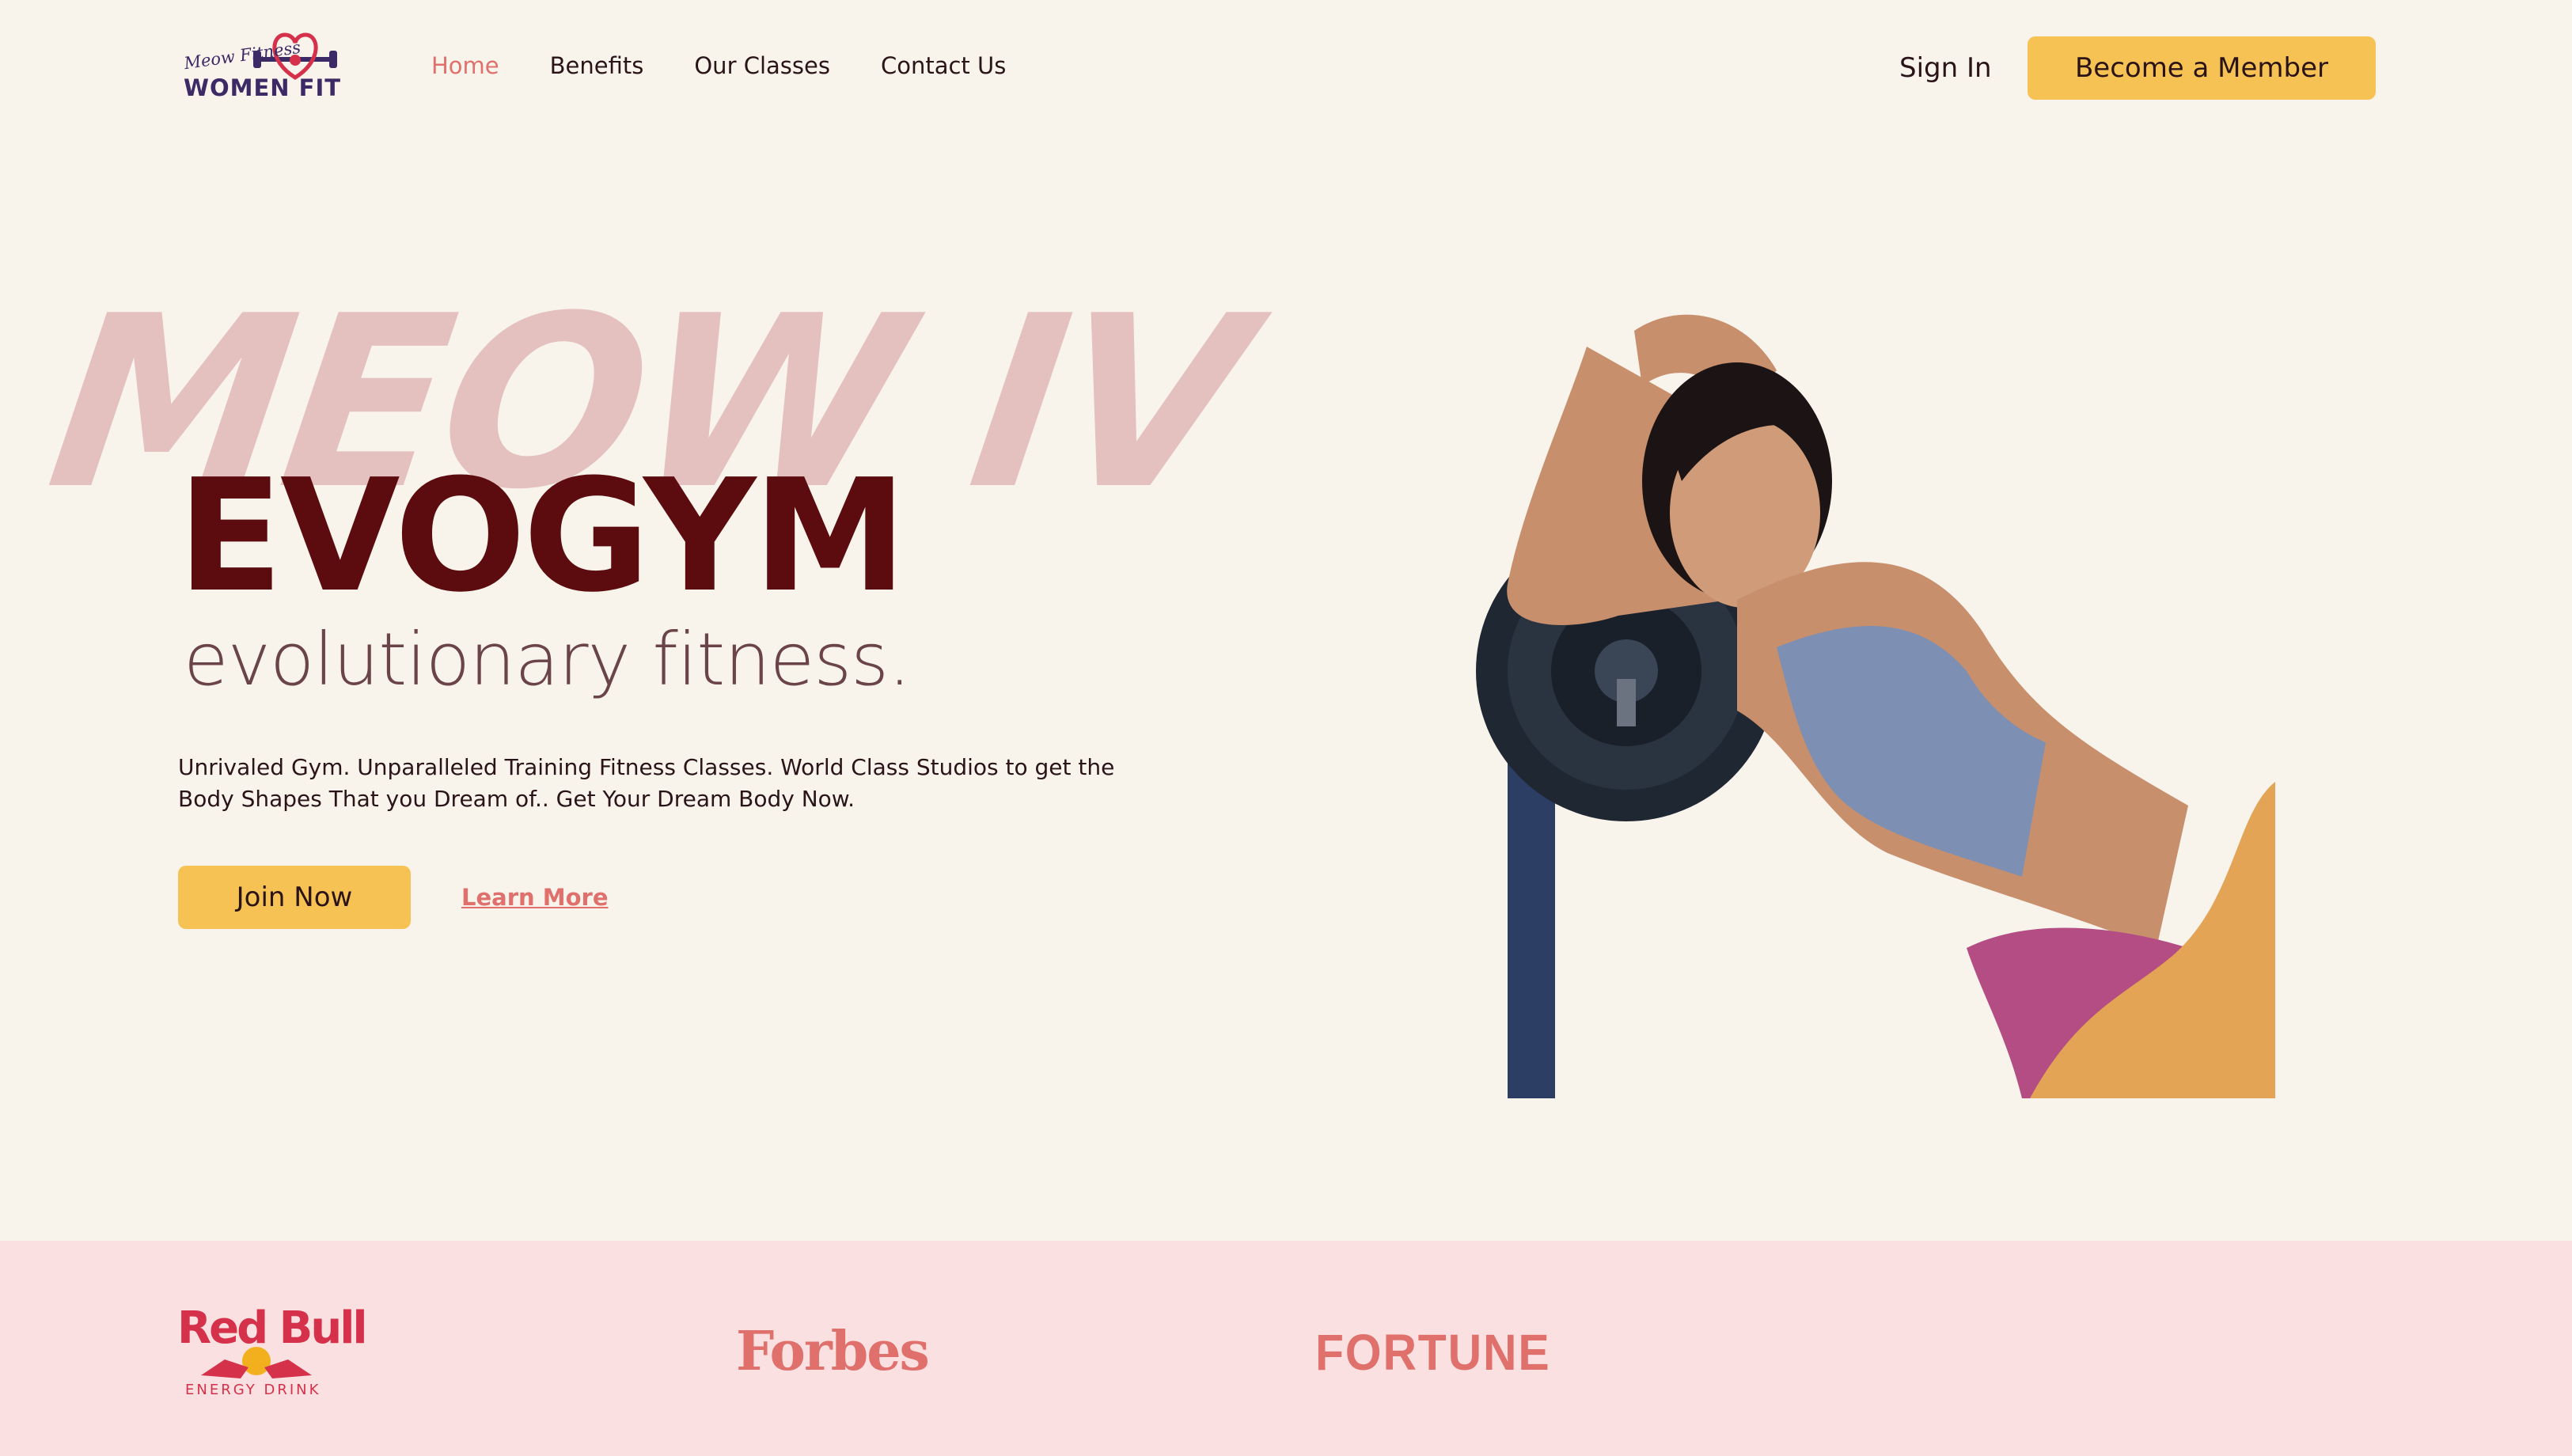 The image size is (2572, 1456). I want to click on nav-links: Home Benefits Our Classes Contact Us, so click(718, 65).